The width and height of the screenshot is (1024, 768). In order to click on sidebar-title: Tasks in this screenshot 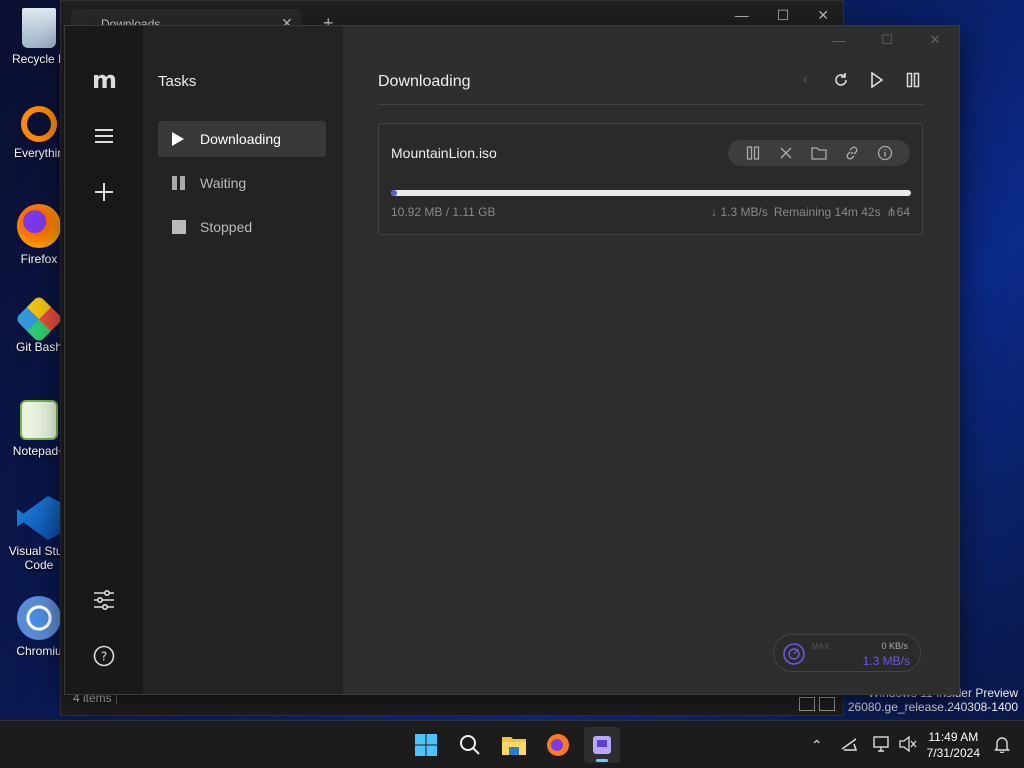, I will do `click(177, 81)`.